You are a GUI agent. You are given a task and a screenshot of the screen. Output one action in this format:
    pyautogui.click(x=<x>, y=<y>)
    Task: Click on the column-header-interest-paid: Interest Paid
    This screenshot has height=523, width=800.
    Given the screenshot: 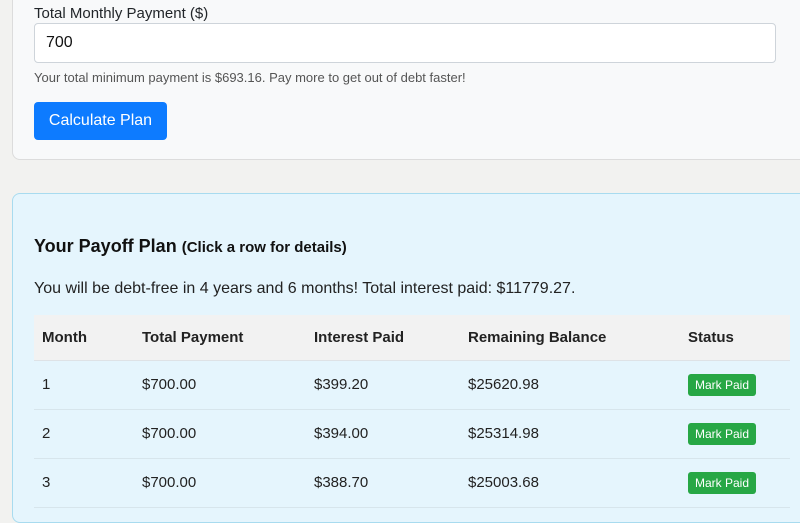 What is the action you would take?
    pyautogui.click(x=383, y=338)
    